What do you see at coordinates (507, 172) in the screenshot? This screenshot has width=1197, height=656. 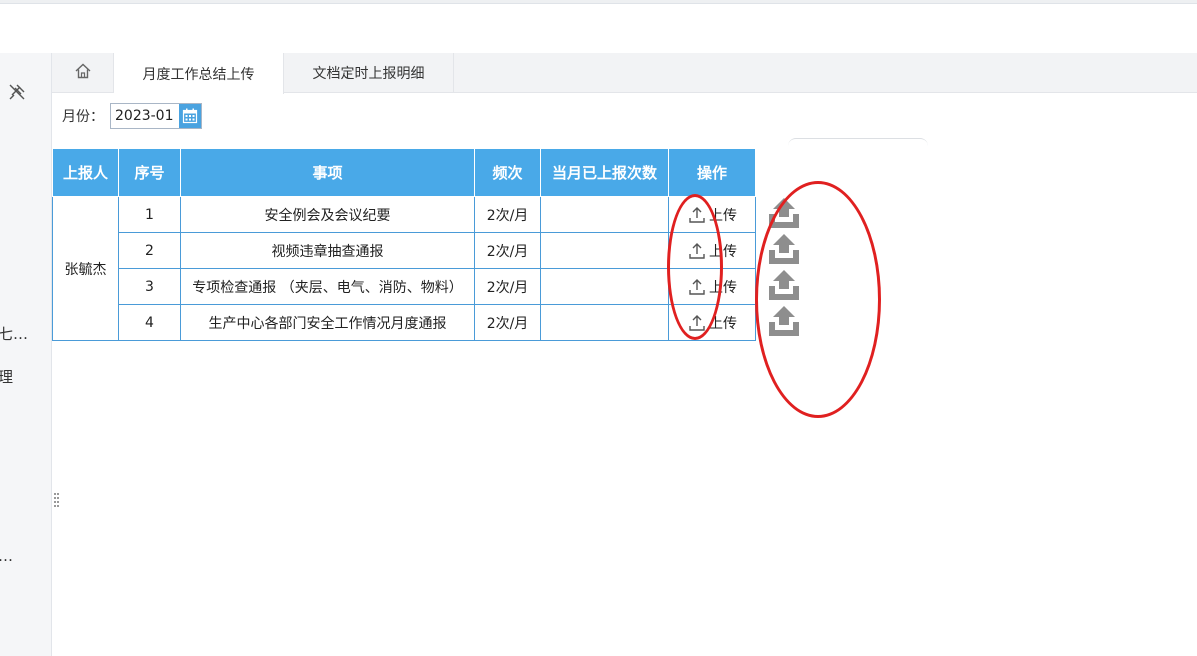 I see `column-header-frequency: 频次` at bounding box center [507, 172].